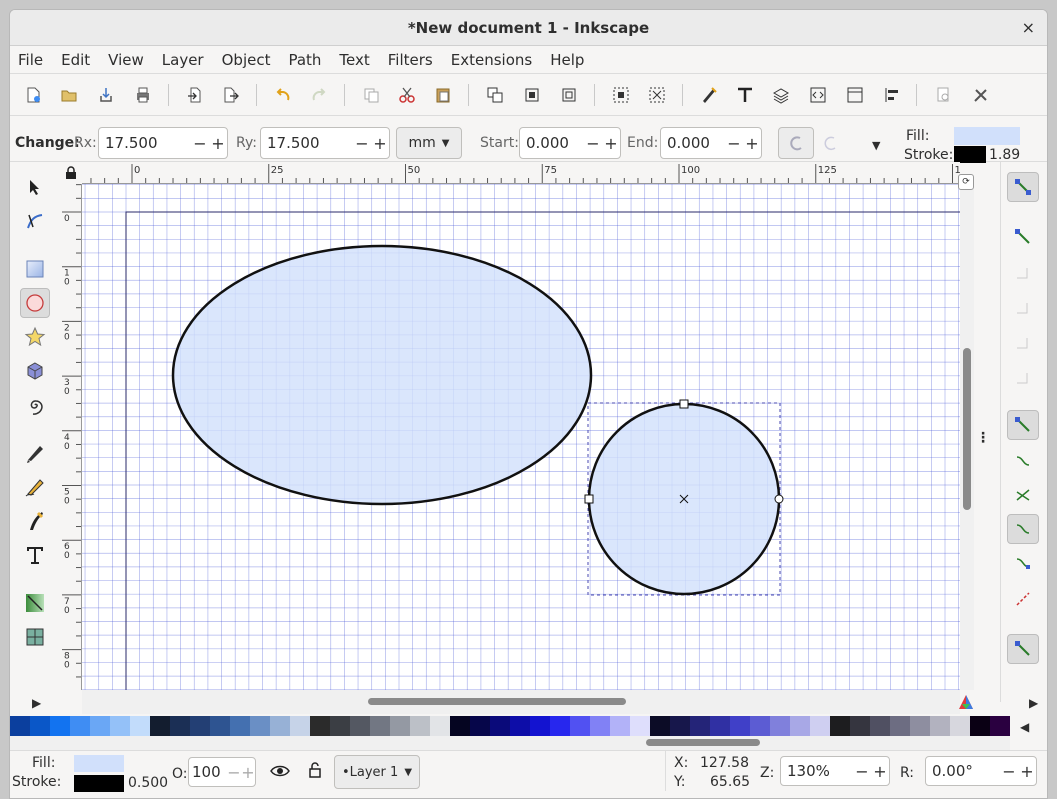 The width and height of the screenshot is (1057, 799). Describe the element at coordinates (1024, 727) in the screenshot. I see `palette-menu-icon: ◀` at that location.